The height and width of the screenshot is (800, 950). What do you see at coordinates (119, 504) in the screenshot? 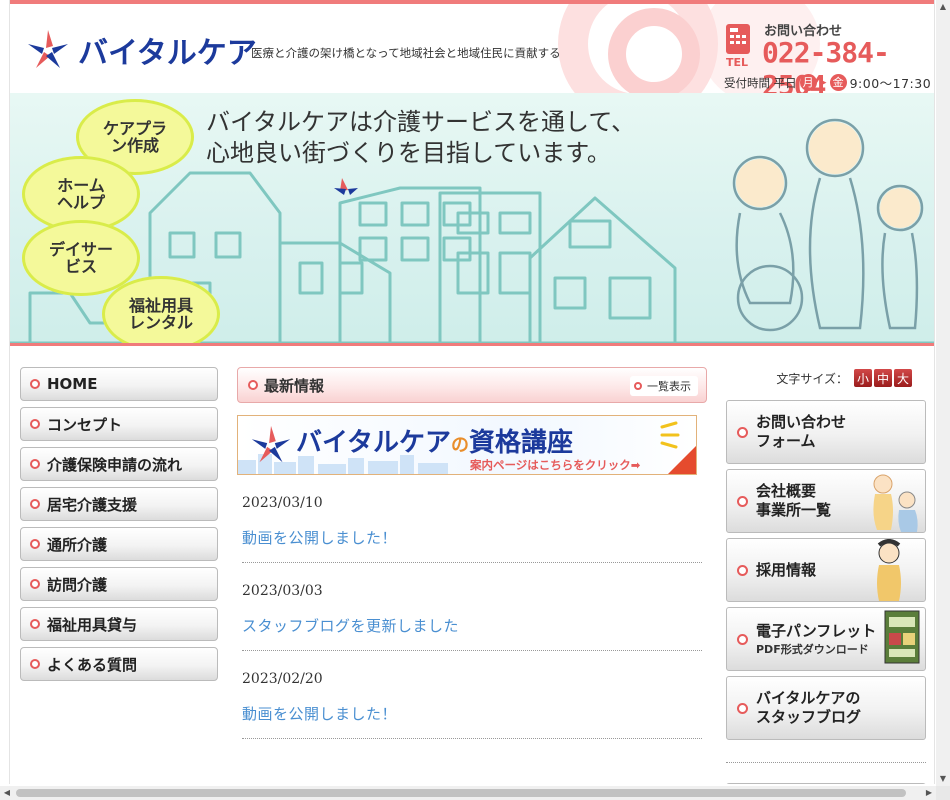
I see `nav-home-care-support: 居宅介護支援` at bounding box center [119, 504].